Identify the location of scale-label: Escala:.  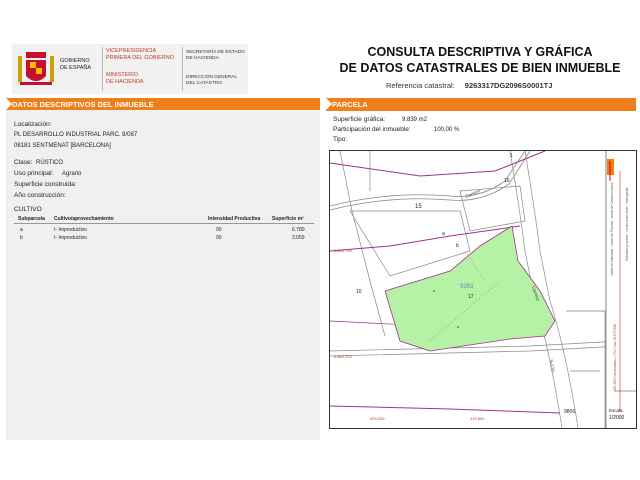
(616, 410).